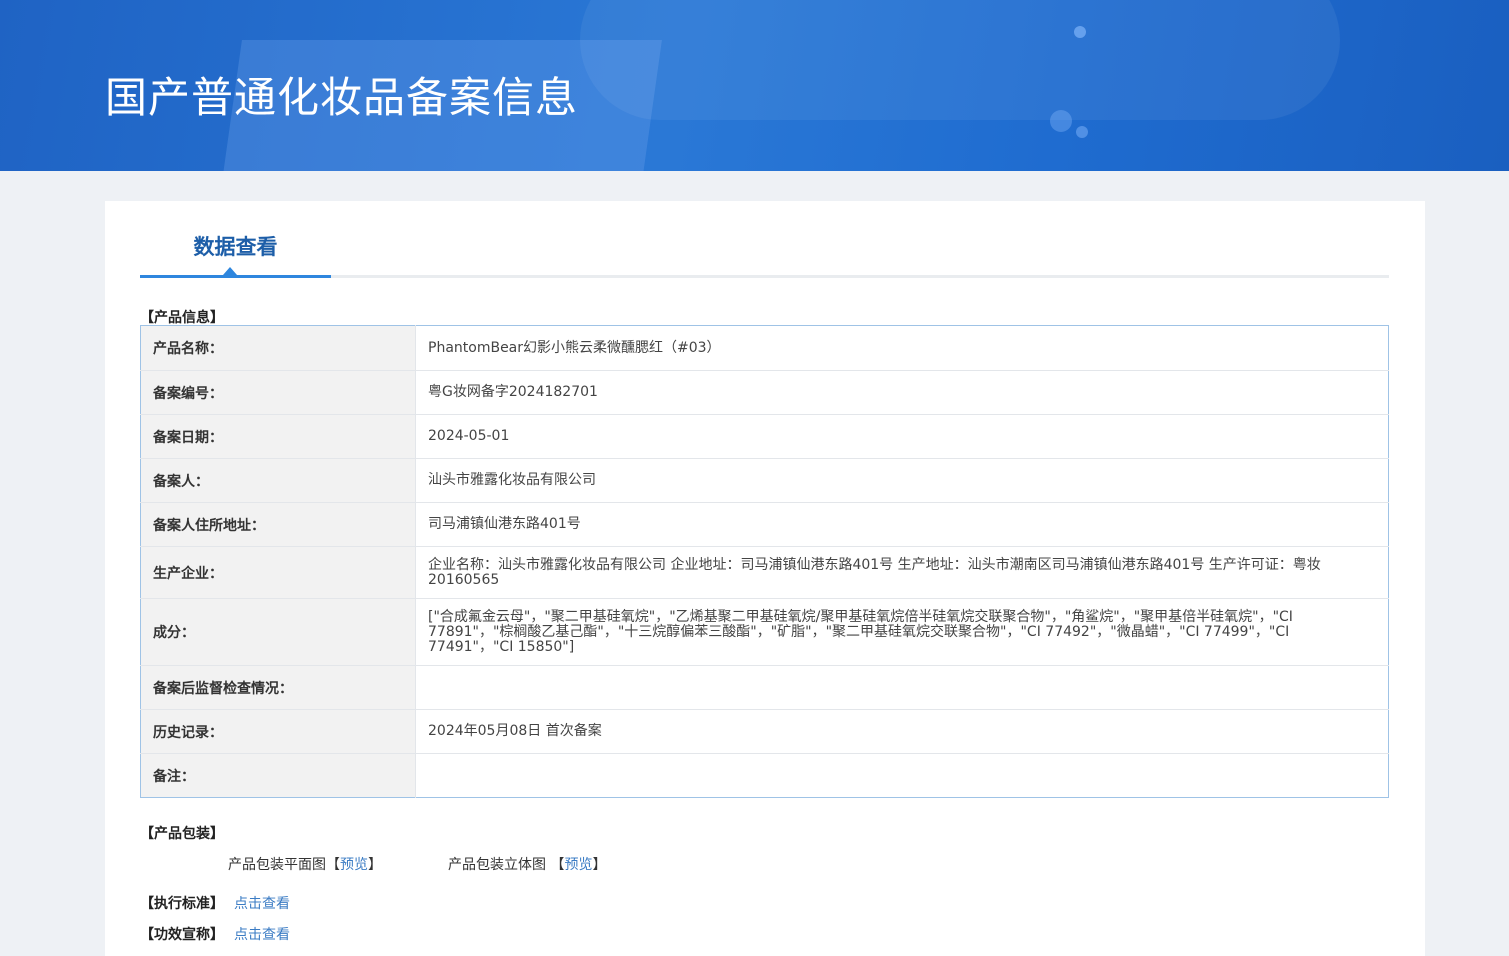  I want to click on row-key: 产品名称：, so click(278, 348).